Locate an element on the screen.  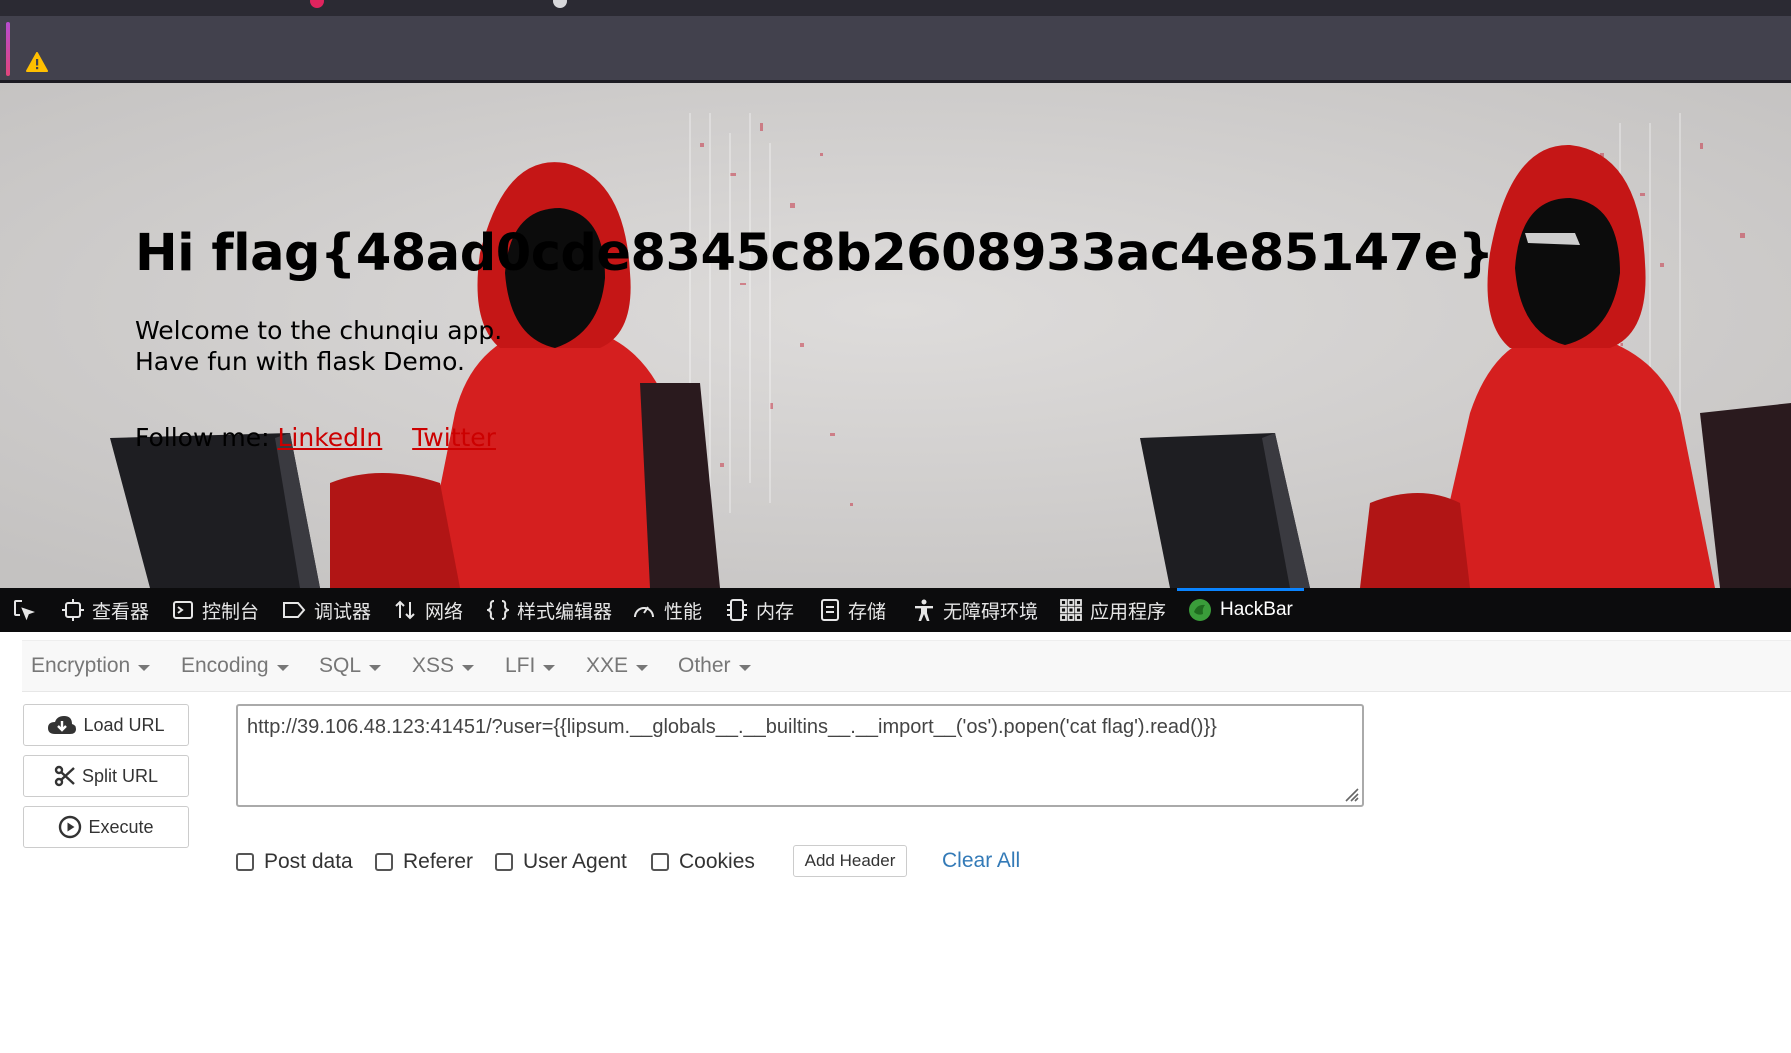
tab-inspector: 查看器 is located at coordinates (105, 610).